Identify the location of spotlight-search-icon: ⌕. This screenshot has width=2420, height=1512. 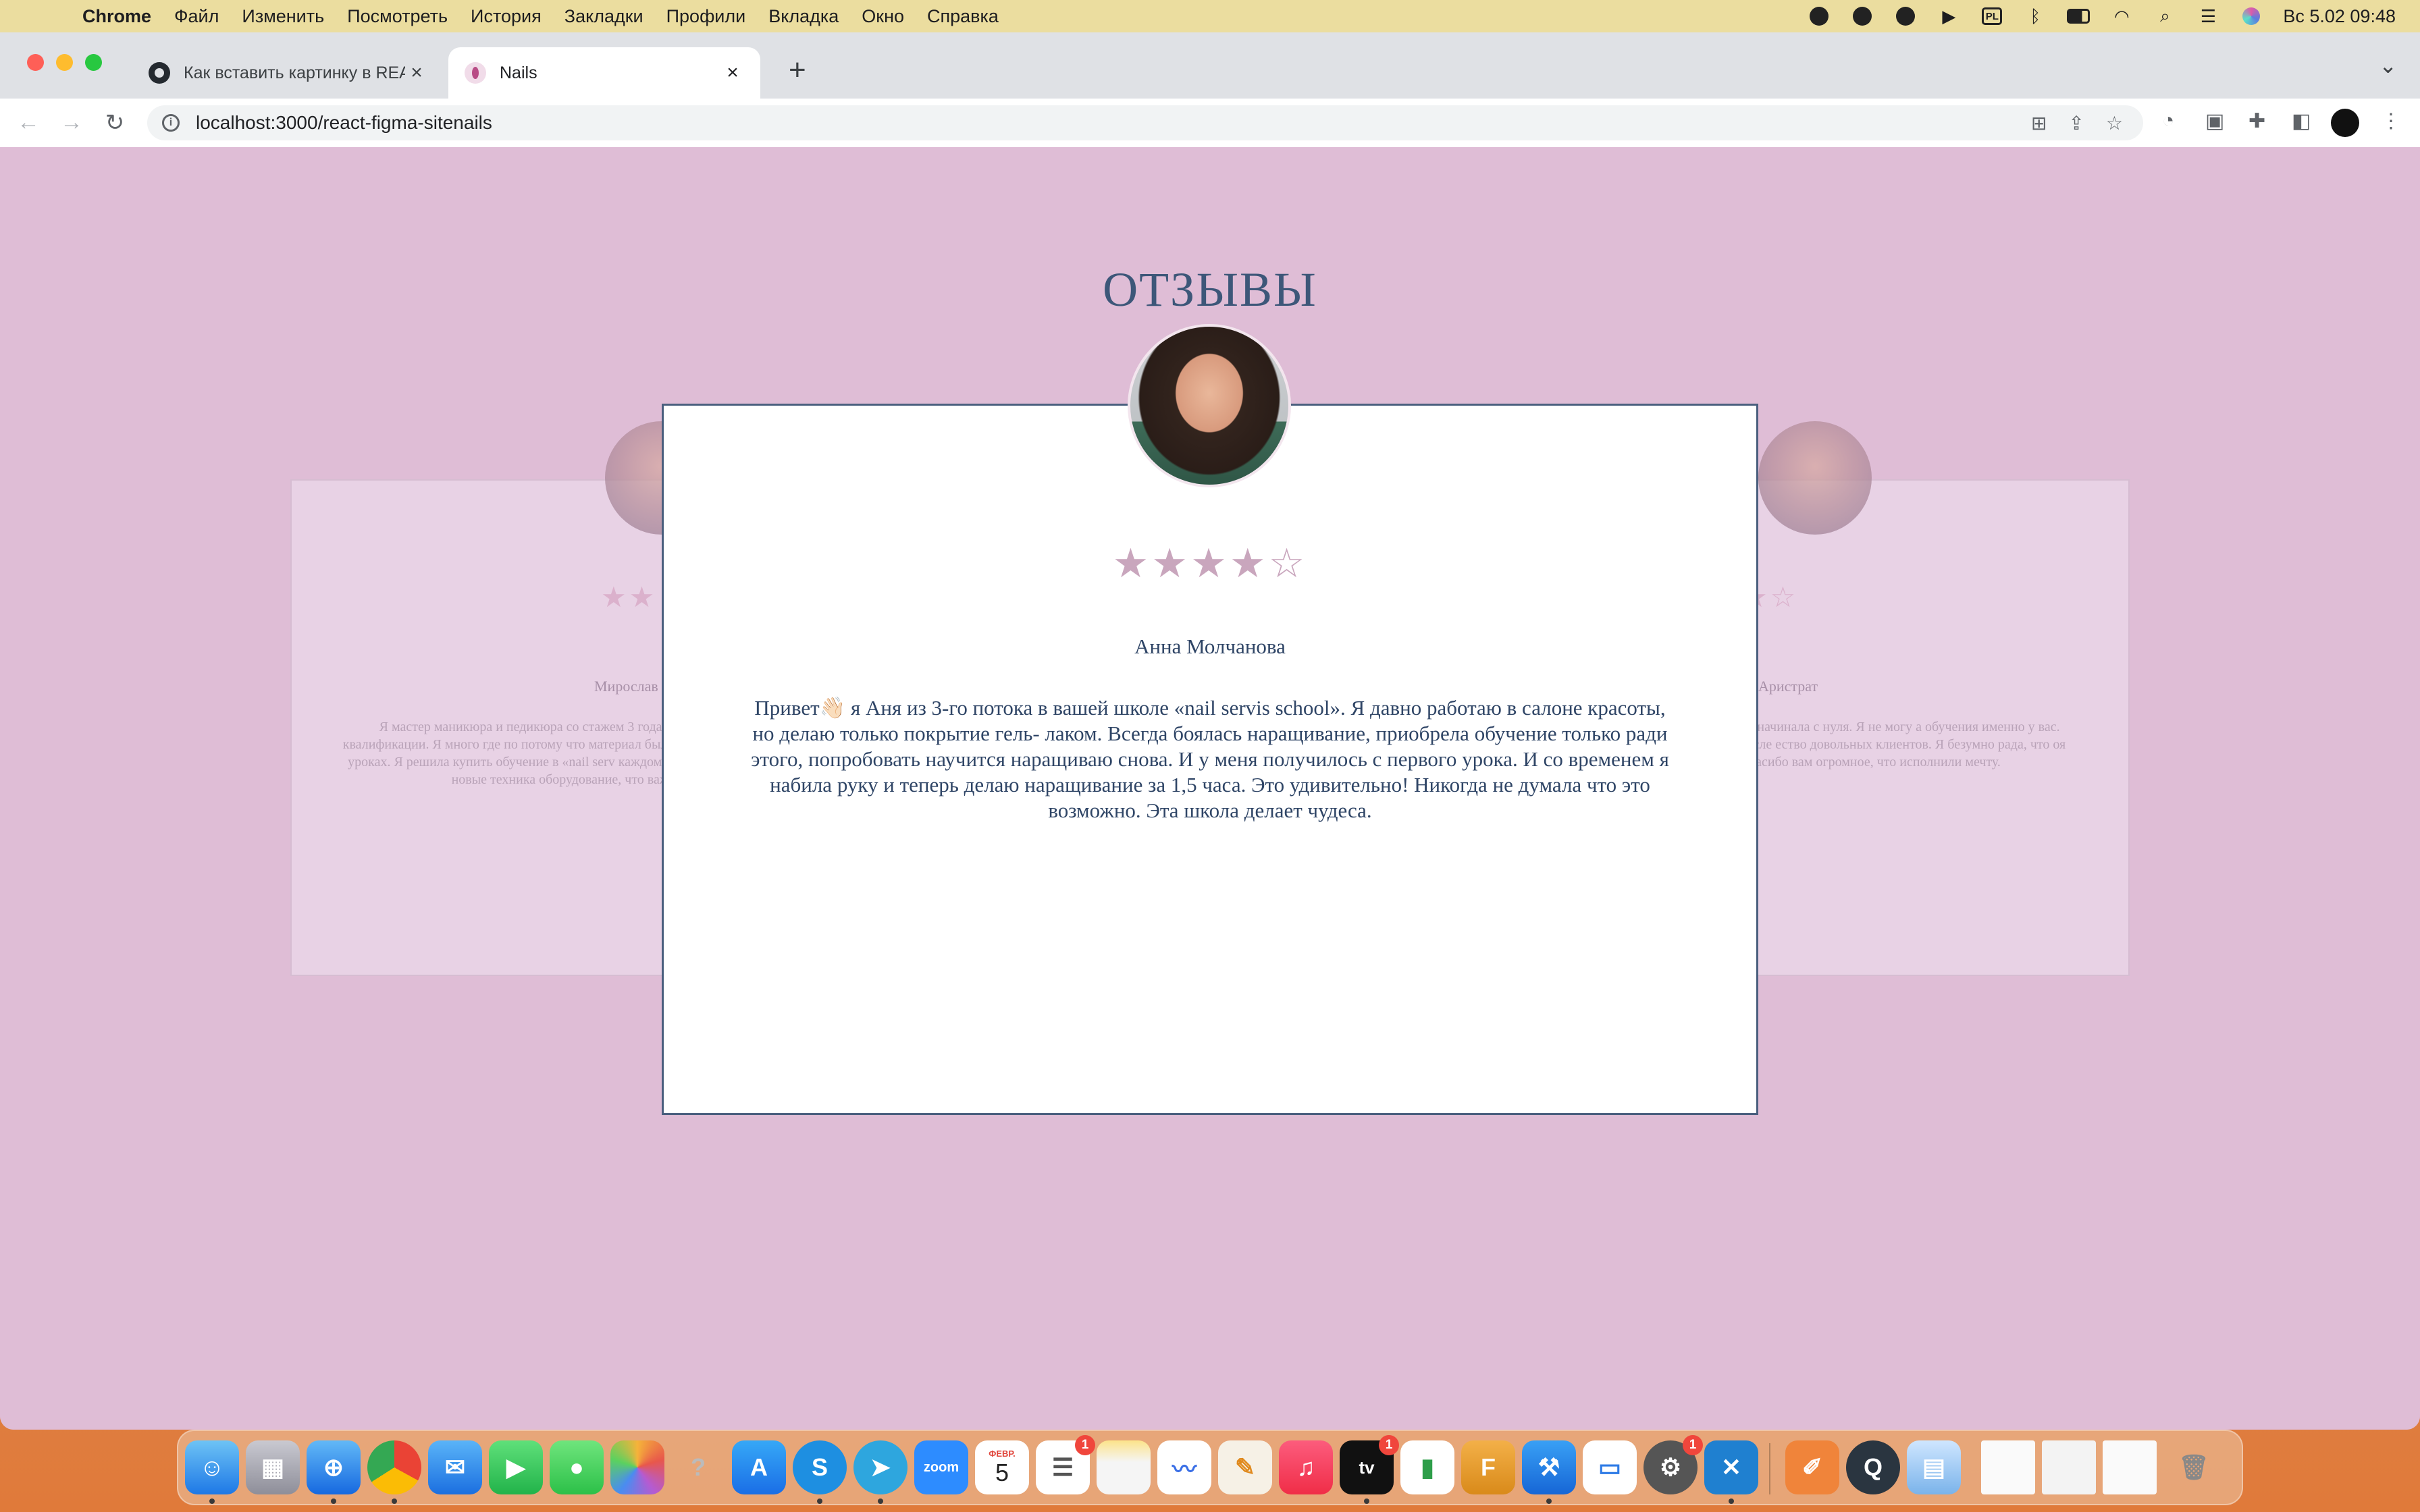
(2164, 15).